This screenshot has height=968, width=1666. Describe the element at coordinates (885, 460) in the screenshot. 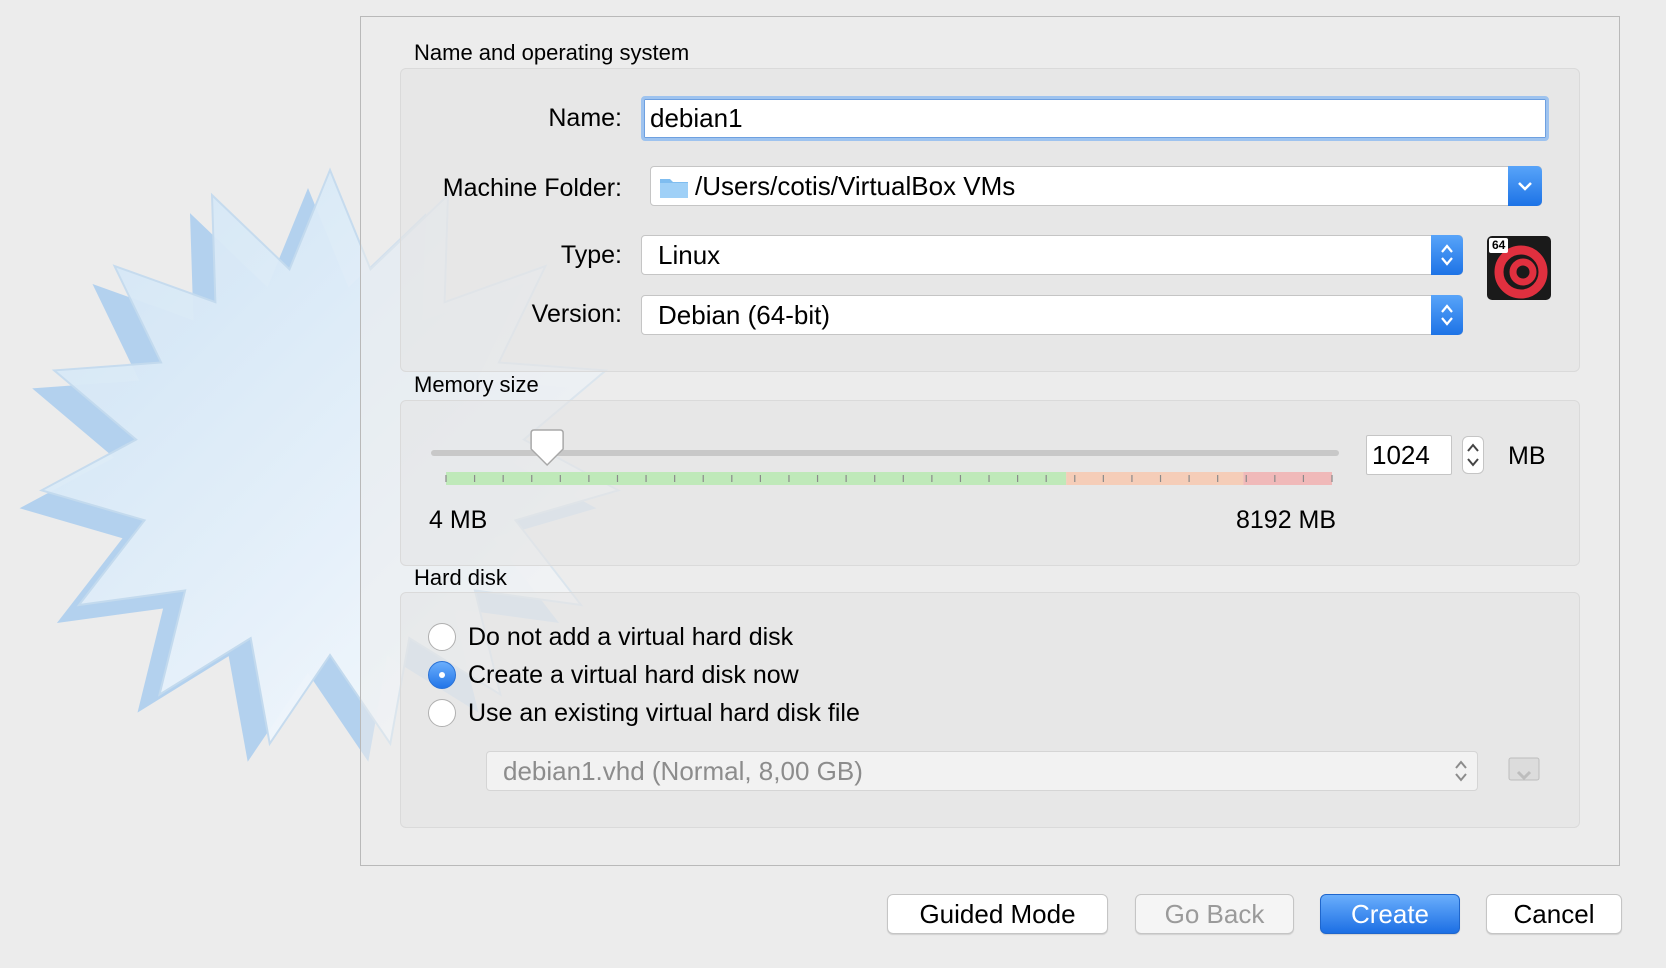

I see `memory-slider` at that location.